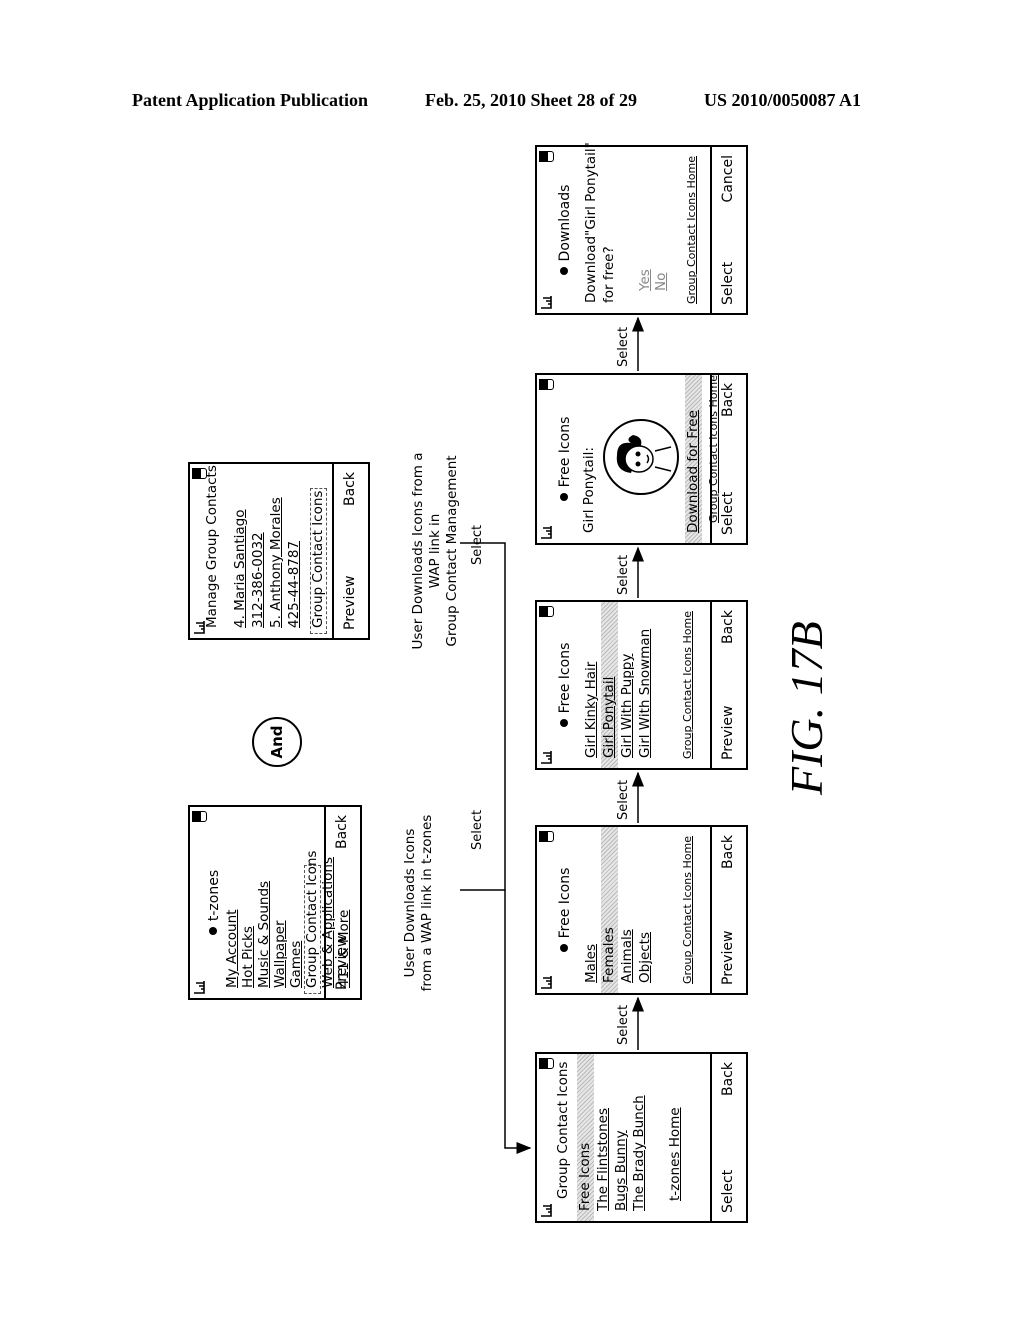  Describe the element at coordinates (806, 708) in the screenshot. I see `figure-label: FIG. 17B` at that location.